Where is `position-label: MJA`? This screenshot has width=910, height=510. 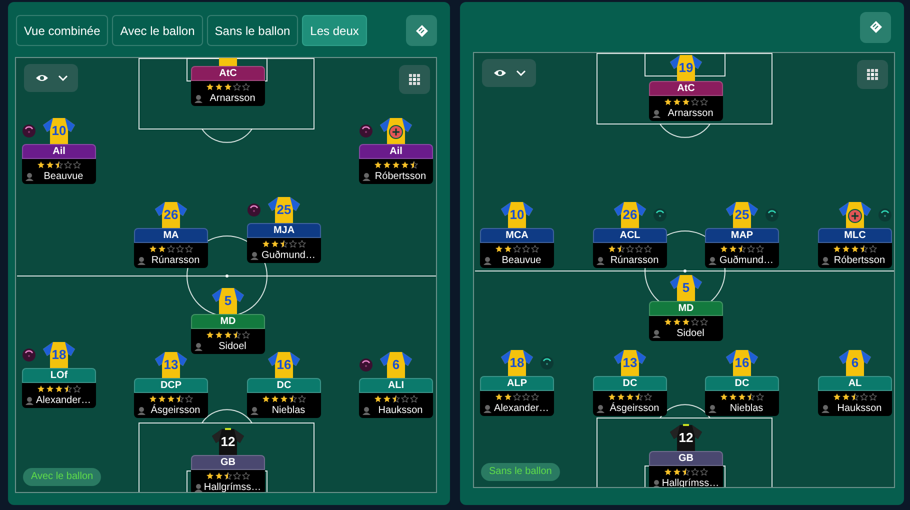
position-label: MJA is located at coordinates (284, 230).